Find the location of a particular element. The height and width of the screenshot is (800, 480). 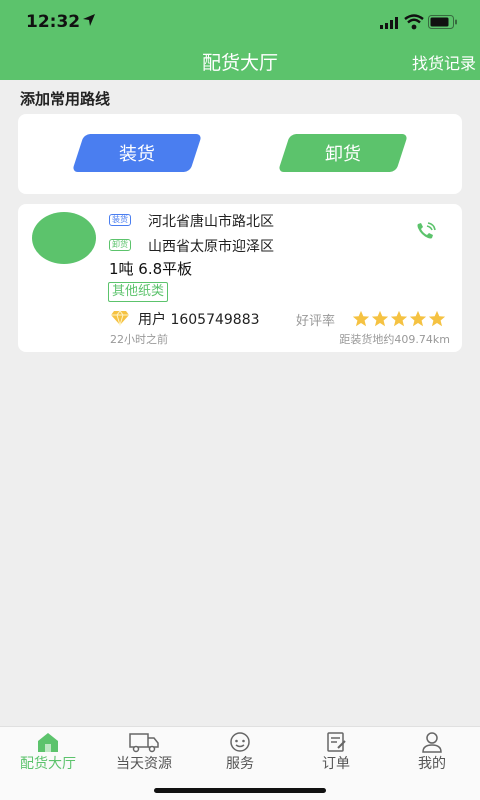

location-arrow-icon is located at coordinates (89, 20).